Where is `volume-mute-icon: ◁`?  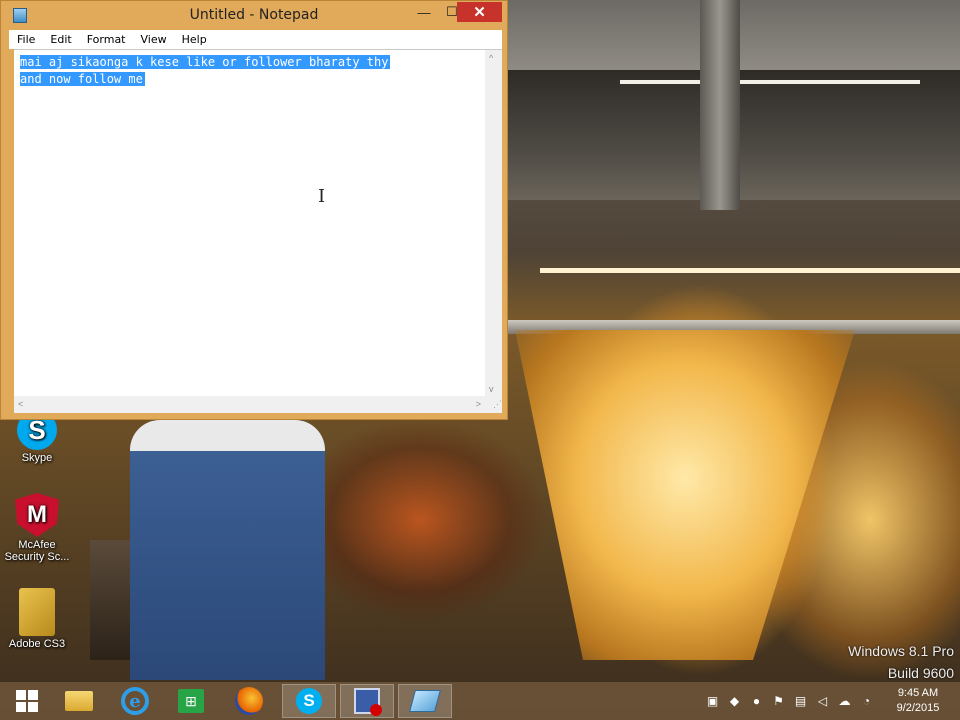
volume-mute-icon: ◁ is located at coordinates (822, 700).